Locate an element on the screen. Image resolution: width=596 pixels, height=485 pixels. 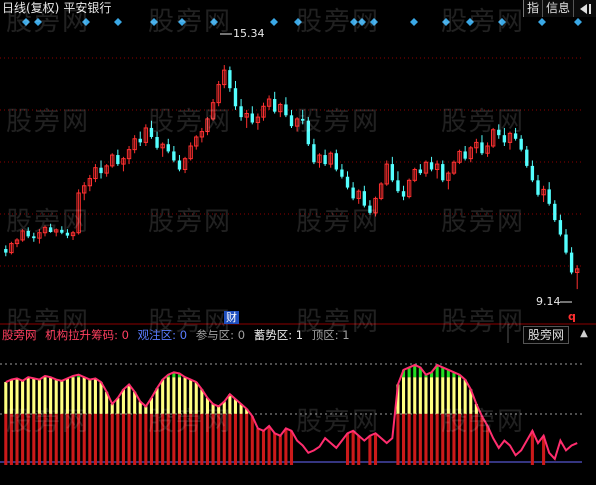
top-right-toolbar: 指 信息 is located at coordinates (559, 8).